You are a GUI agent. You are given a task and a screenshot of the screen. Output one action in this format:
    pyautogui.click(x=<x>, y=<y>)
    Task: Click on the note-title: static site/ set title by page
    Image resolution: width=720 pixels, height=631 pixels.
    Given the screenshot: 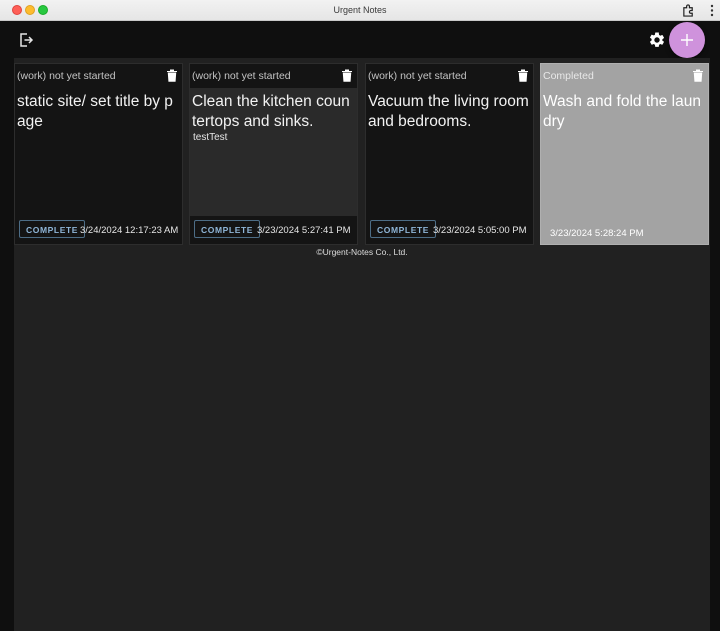 What is the action you would take?
    pyautogui.click(x=95, y=111)
    